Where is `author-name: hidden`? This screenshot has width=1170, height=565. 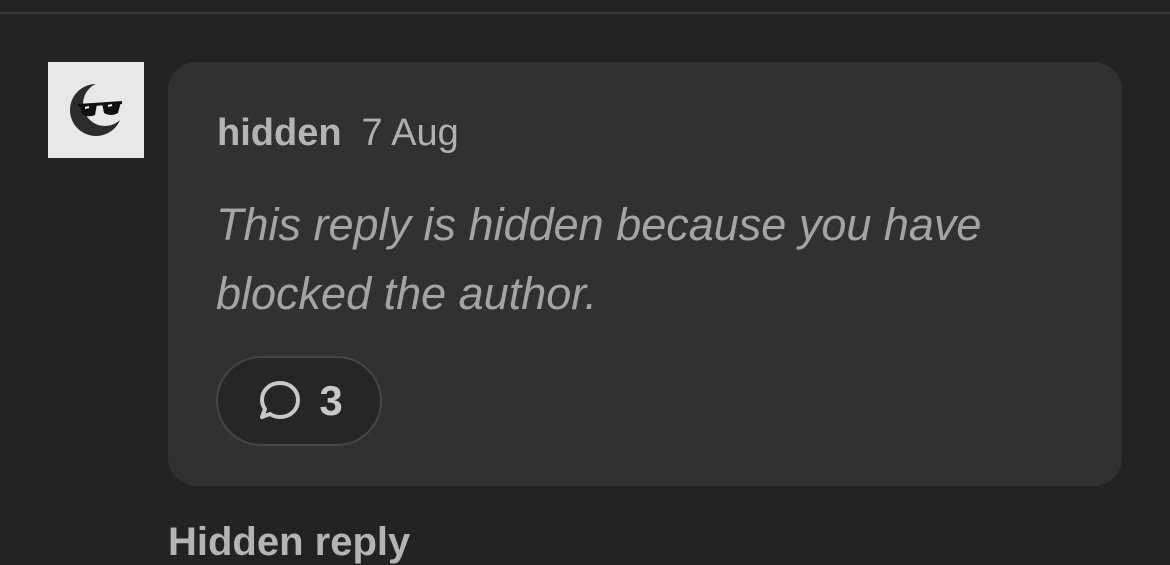
author-name: hidden is located at coordinates (279, 133).